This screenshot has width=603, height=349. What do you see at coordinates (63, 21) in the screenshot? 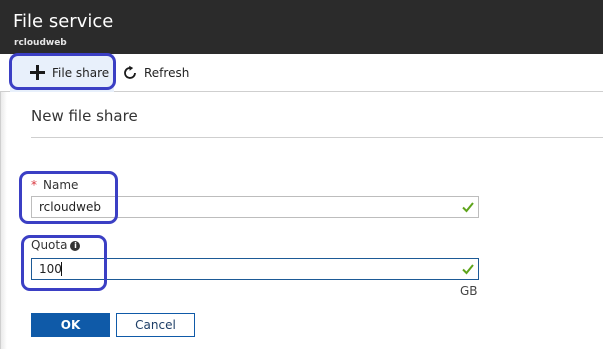
I see `blade-title: File service` at bounding box center [63, 21].